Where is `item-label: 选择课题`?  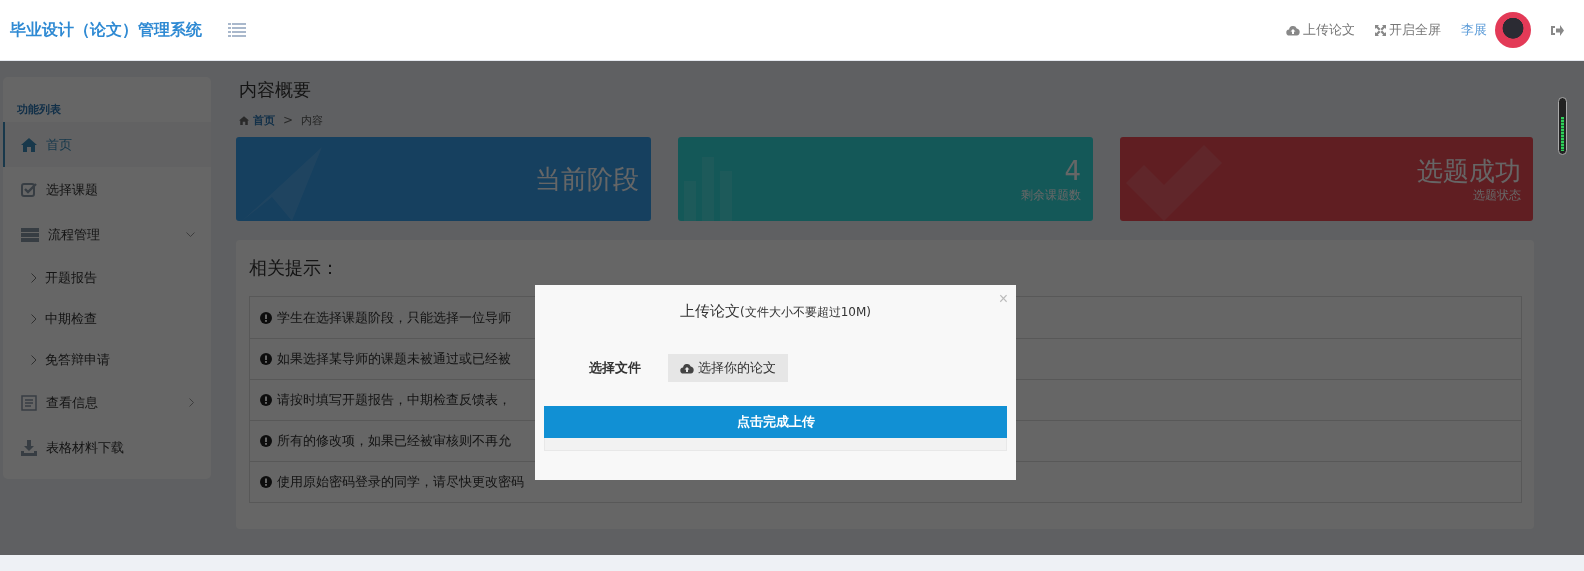 item-label: 选择课题 is located at coordinates (72, 189).